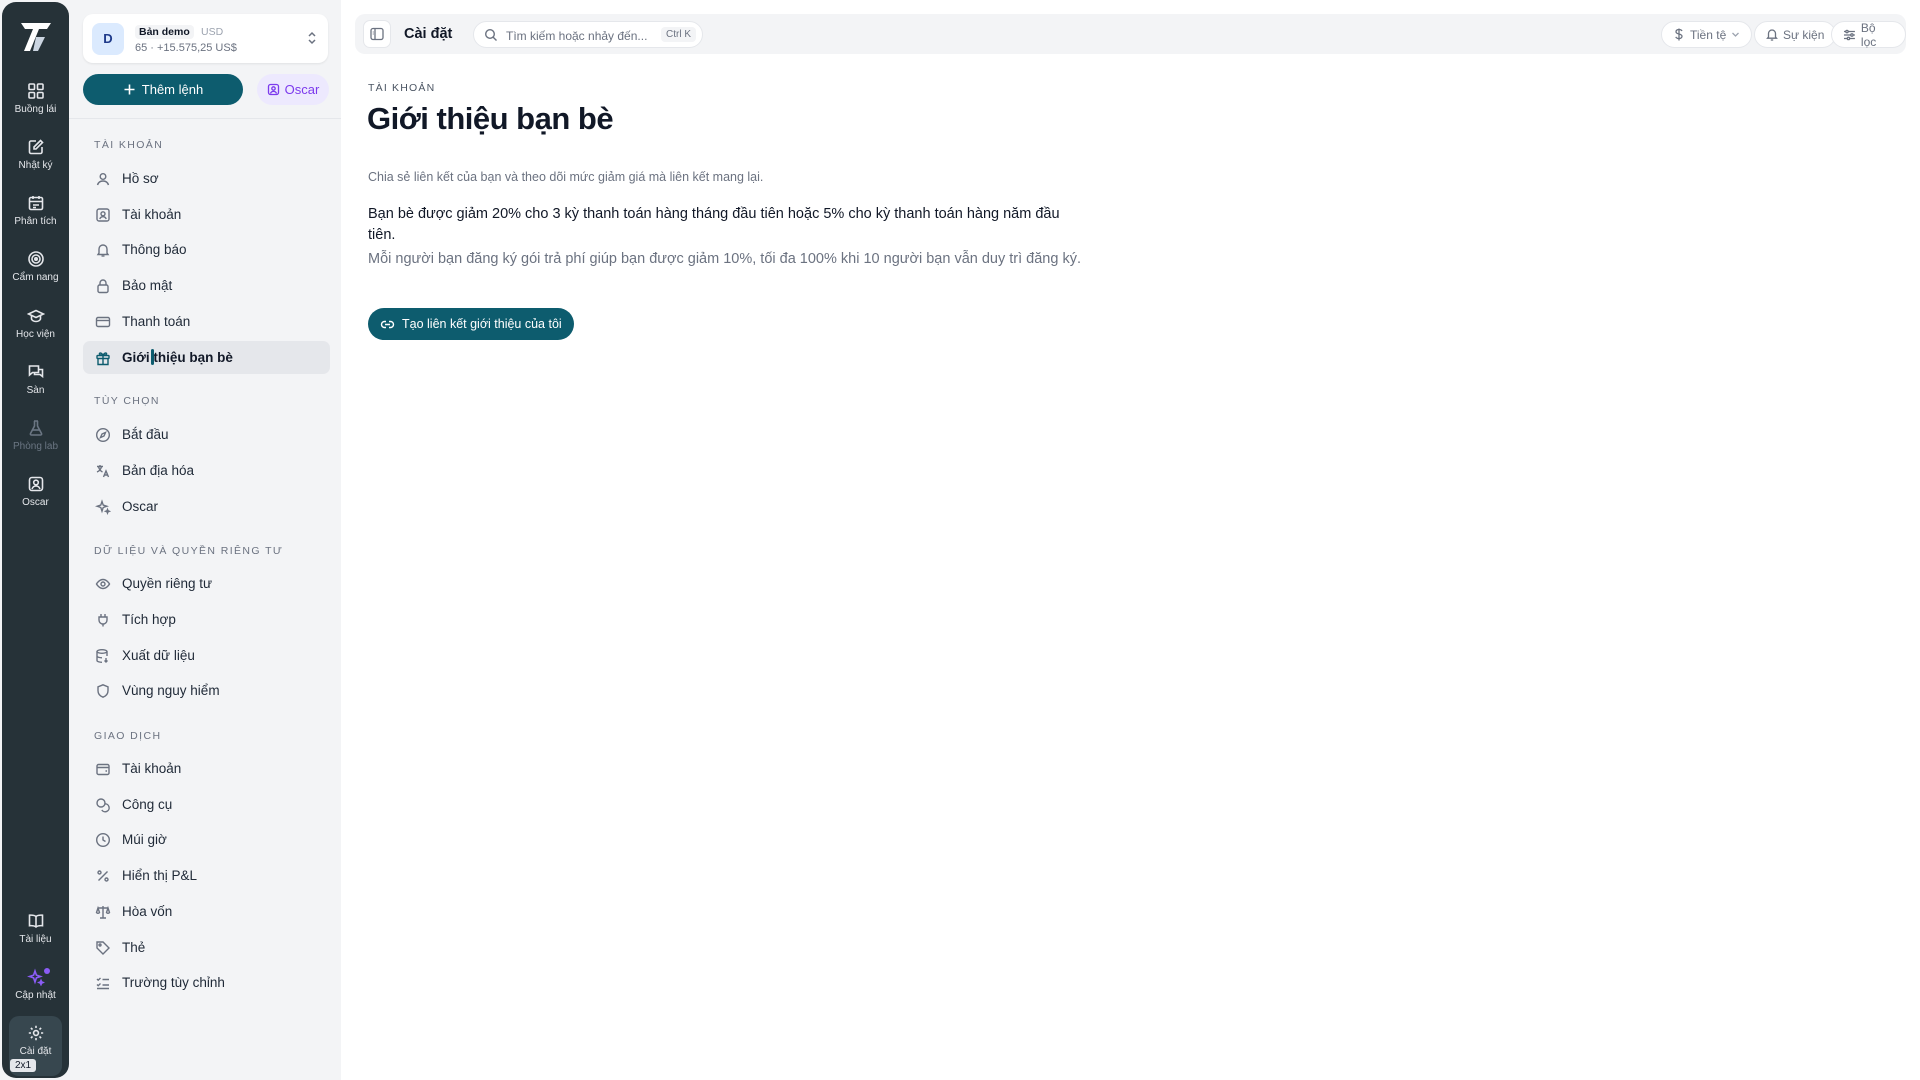 The height and width of the screenshot is (1080, 1920). Describe the element at coordinates (163, 89) in the screenshot. I see `add-order-button: Thêm lệnh` at that location.